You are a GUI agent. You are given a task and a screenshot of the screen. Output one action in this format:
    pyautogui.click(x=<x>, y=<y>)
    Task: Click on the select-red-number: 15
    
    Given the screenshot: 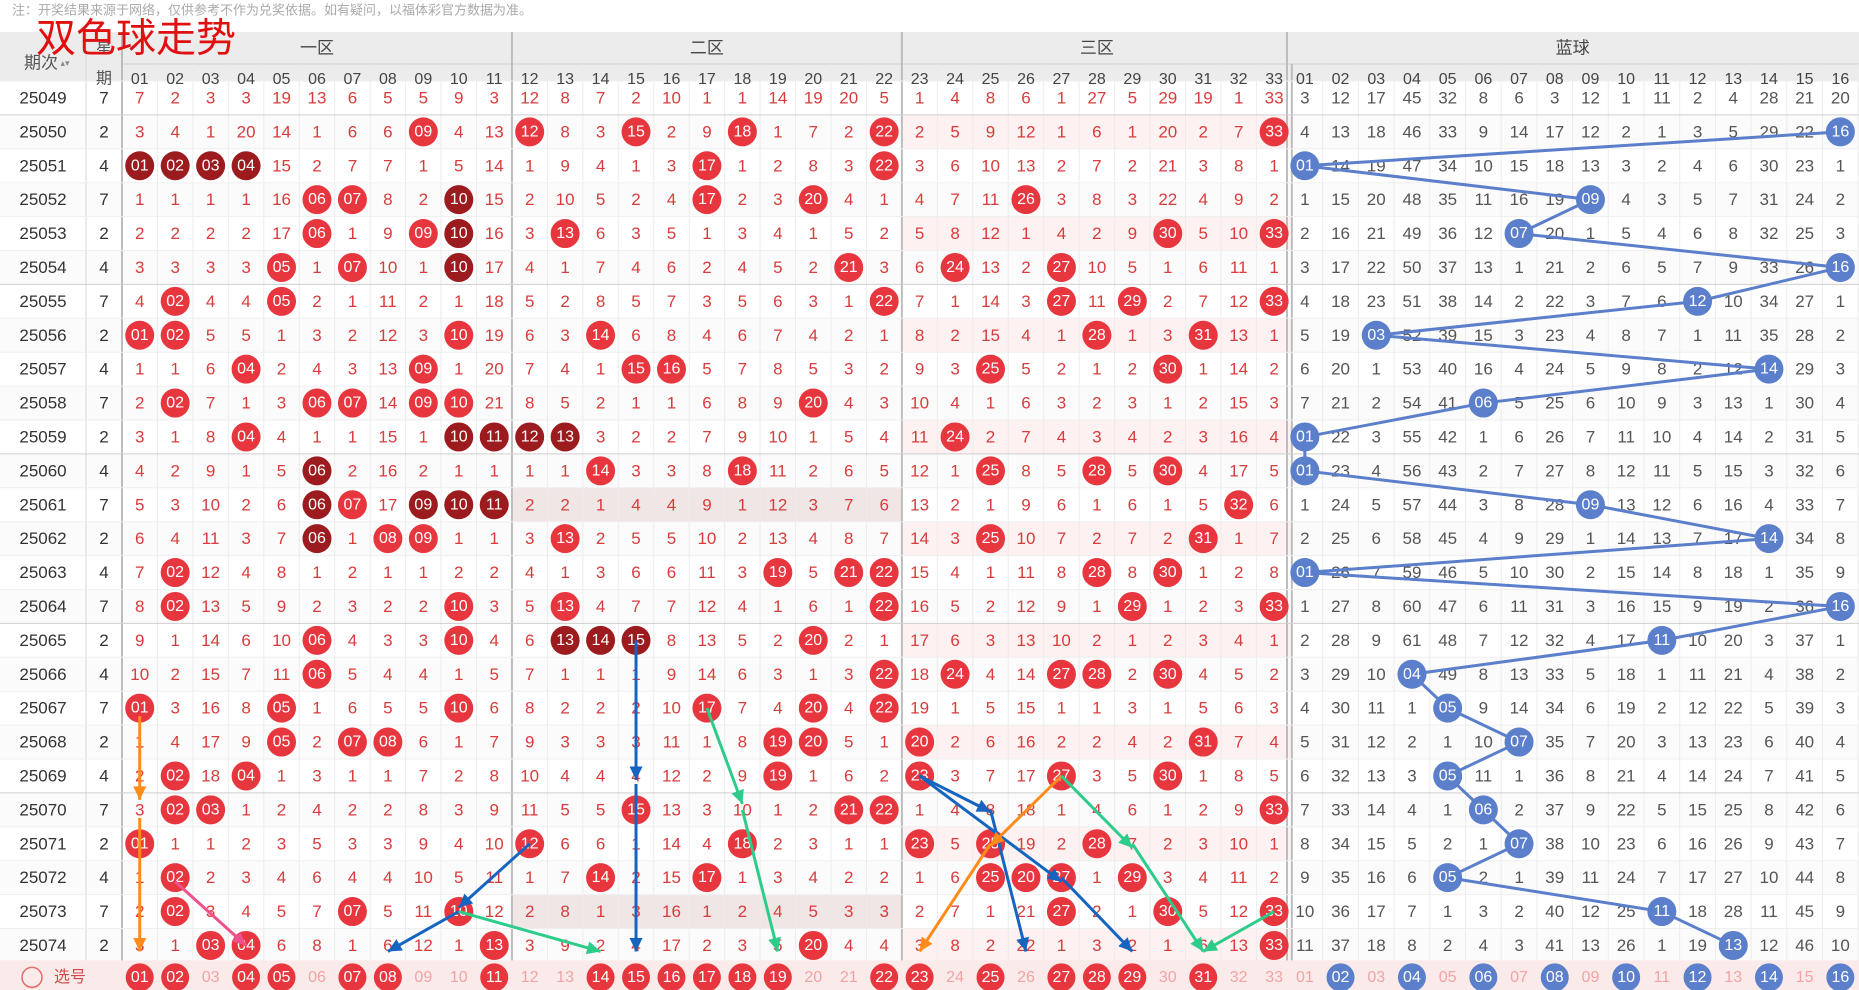 What is the action you would take?
    pyautogui.click(x=636, y=977)
    